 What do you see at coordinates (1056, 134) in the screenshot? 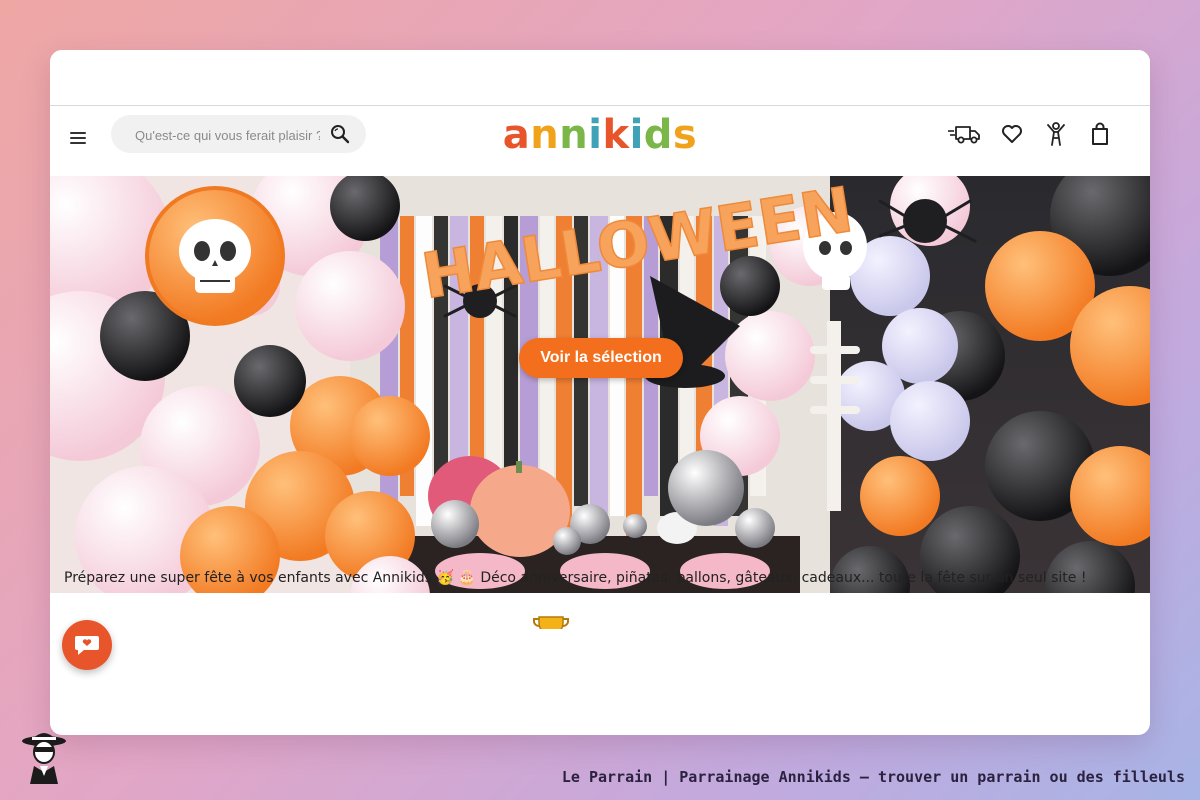
I see `kid-icon` at bounding box center [1056, 134].